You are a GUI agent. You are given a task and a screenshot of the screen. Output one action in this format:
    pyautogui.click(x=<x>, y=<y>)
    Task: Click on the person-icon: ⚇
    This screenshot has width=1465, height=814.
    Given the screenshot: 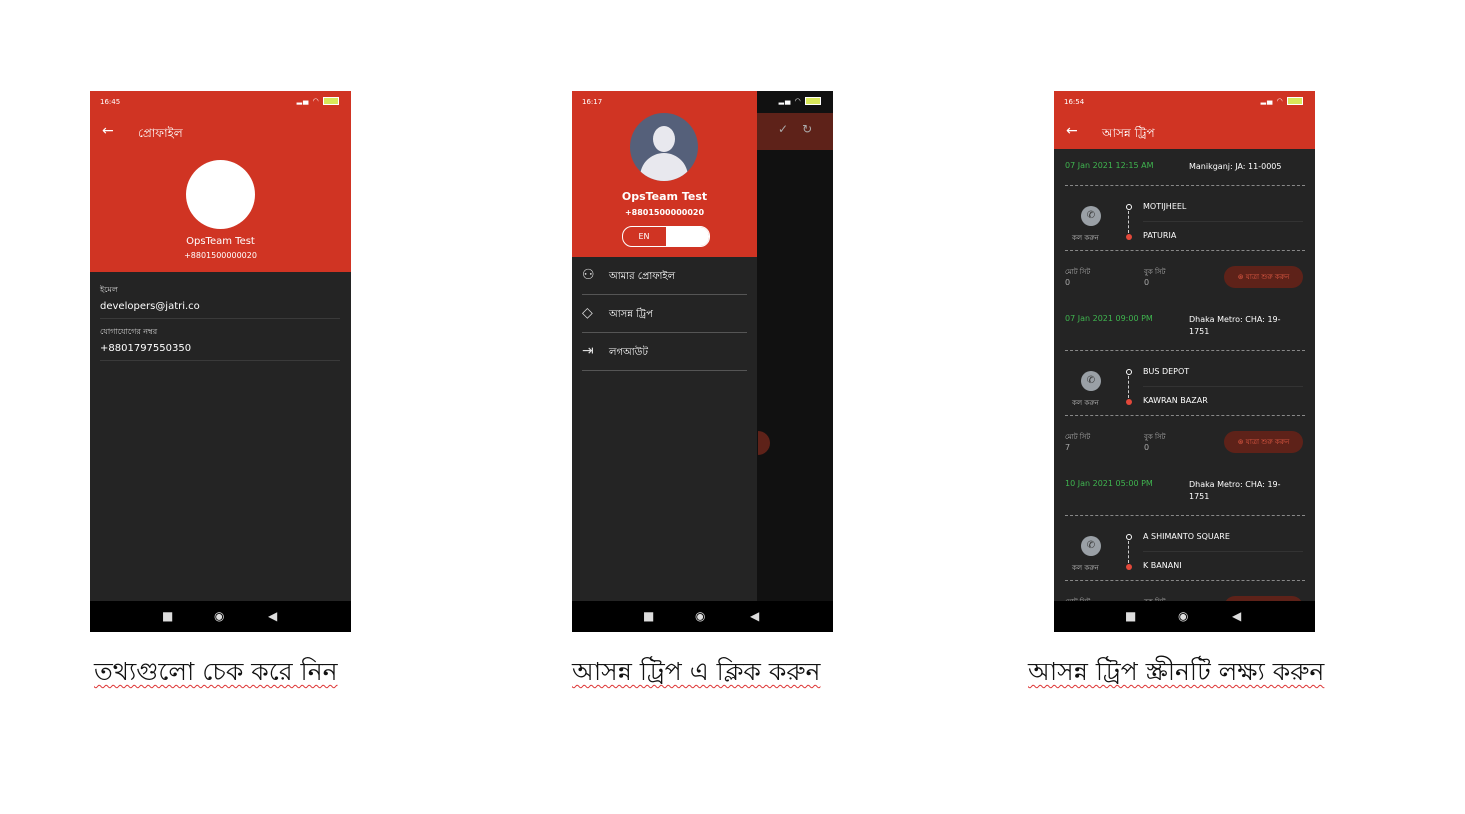 What is the action you would take?
    pyautogui.click(x=588, y=275)
    